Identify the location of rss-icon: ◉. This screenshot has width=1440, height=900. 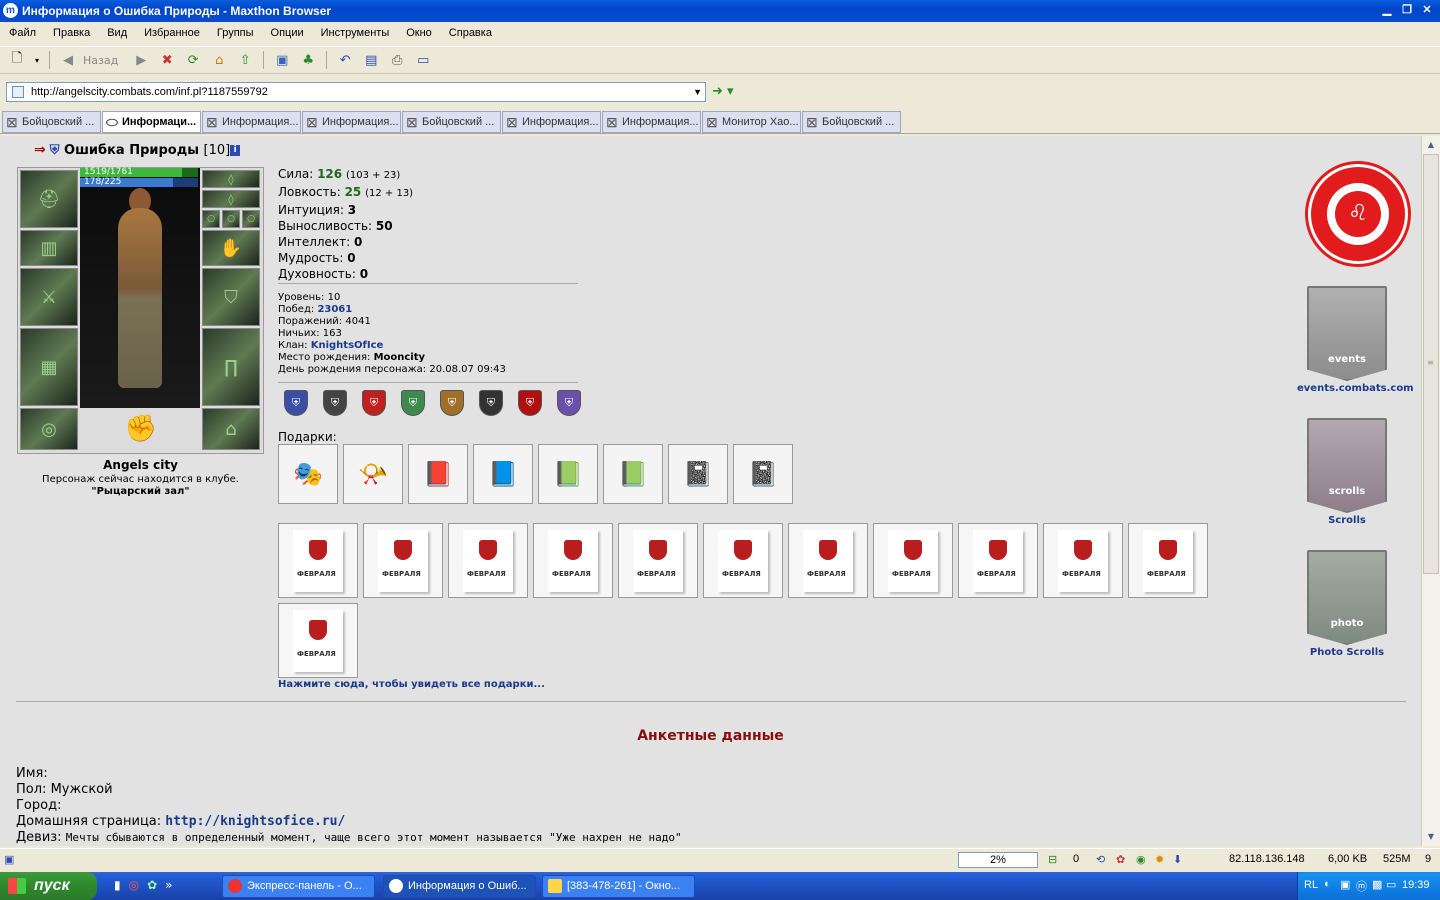
(1141, 859).